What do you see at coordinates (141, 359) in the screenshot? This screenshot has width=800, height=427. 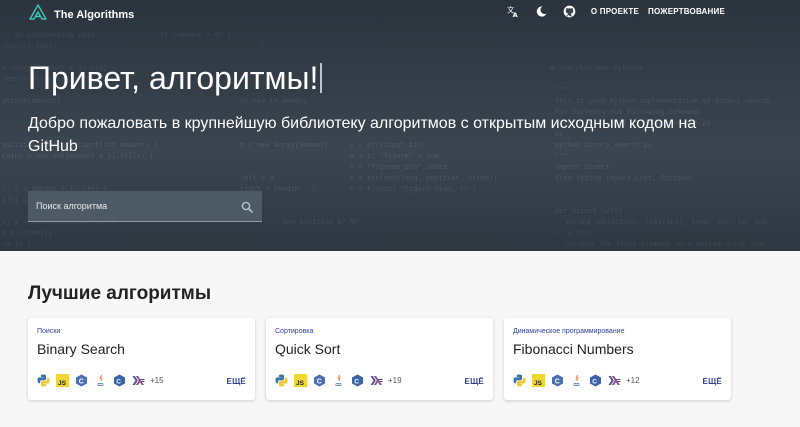 I see `algorithm-card: Поиски Binary Search JS C C +15 ЕЩЁ` at bounding box center [141, 359].